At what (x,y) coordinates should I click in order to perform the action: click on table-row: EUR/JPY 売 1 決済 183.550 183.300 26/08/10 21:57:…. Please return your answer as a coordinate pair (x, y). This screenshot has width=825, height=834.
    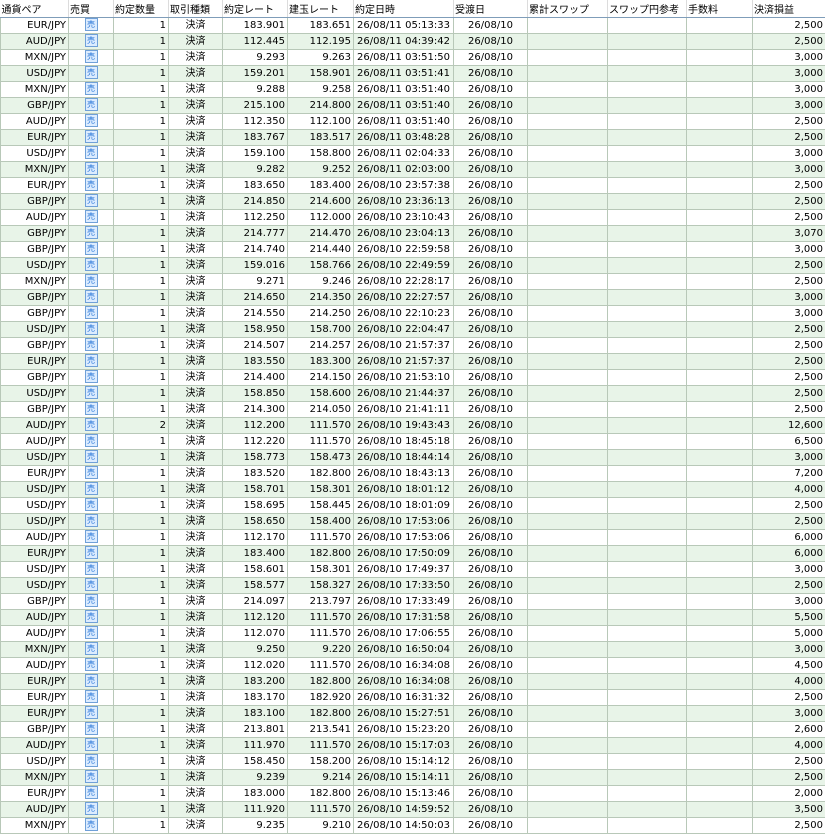
    Looking at the image, I should click on (412, 361).